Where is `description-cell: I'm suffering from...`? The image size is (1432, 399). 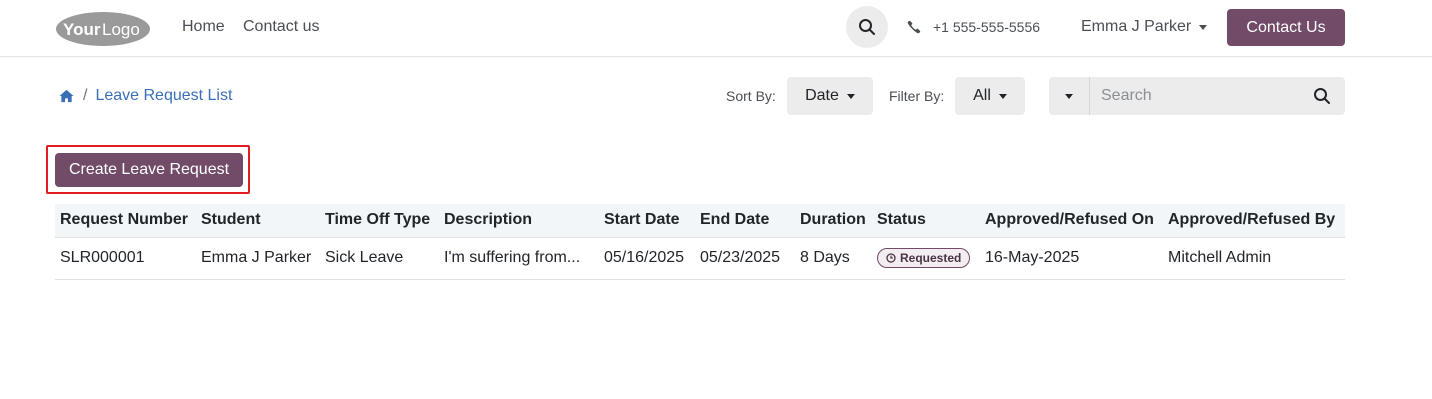 description-cell: I'm suffering from... is located at coordinates (519, 258).